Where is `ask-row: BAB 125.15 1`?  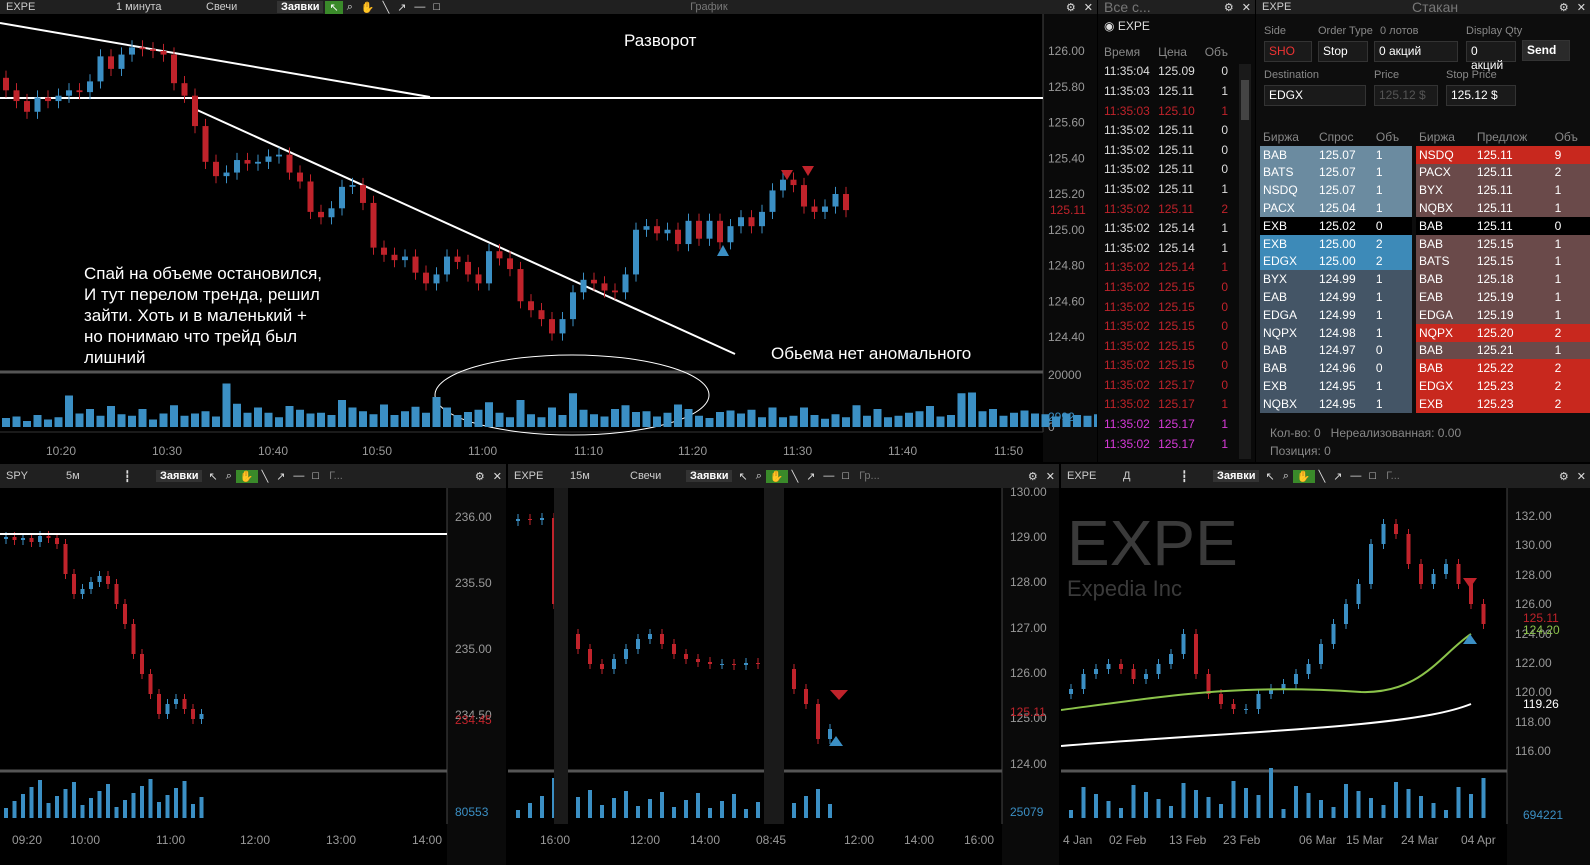 ask-row: BAB 125.15 1 is located at coordinates (1503, 243).